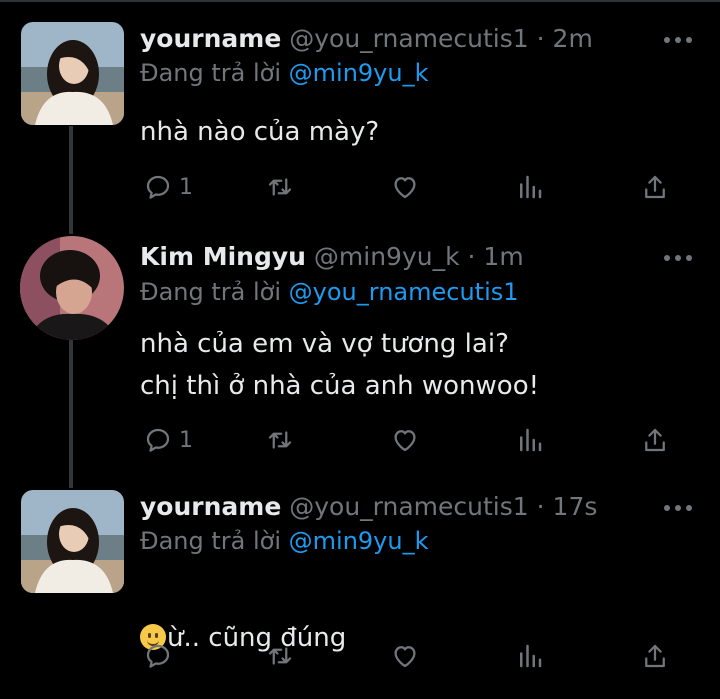 The width and height of the screenshot is (720, 699). I want to click on tweet-header: yourname @you_rnamecutis1 · 17s, so click(368, 507).